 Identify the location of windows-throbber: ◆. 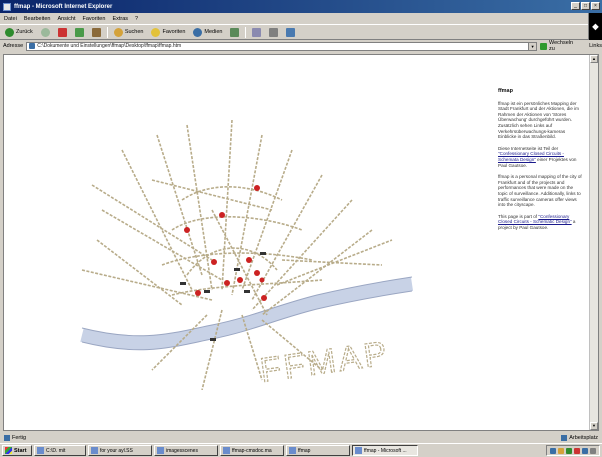
(595, 26).